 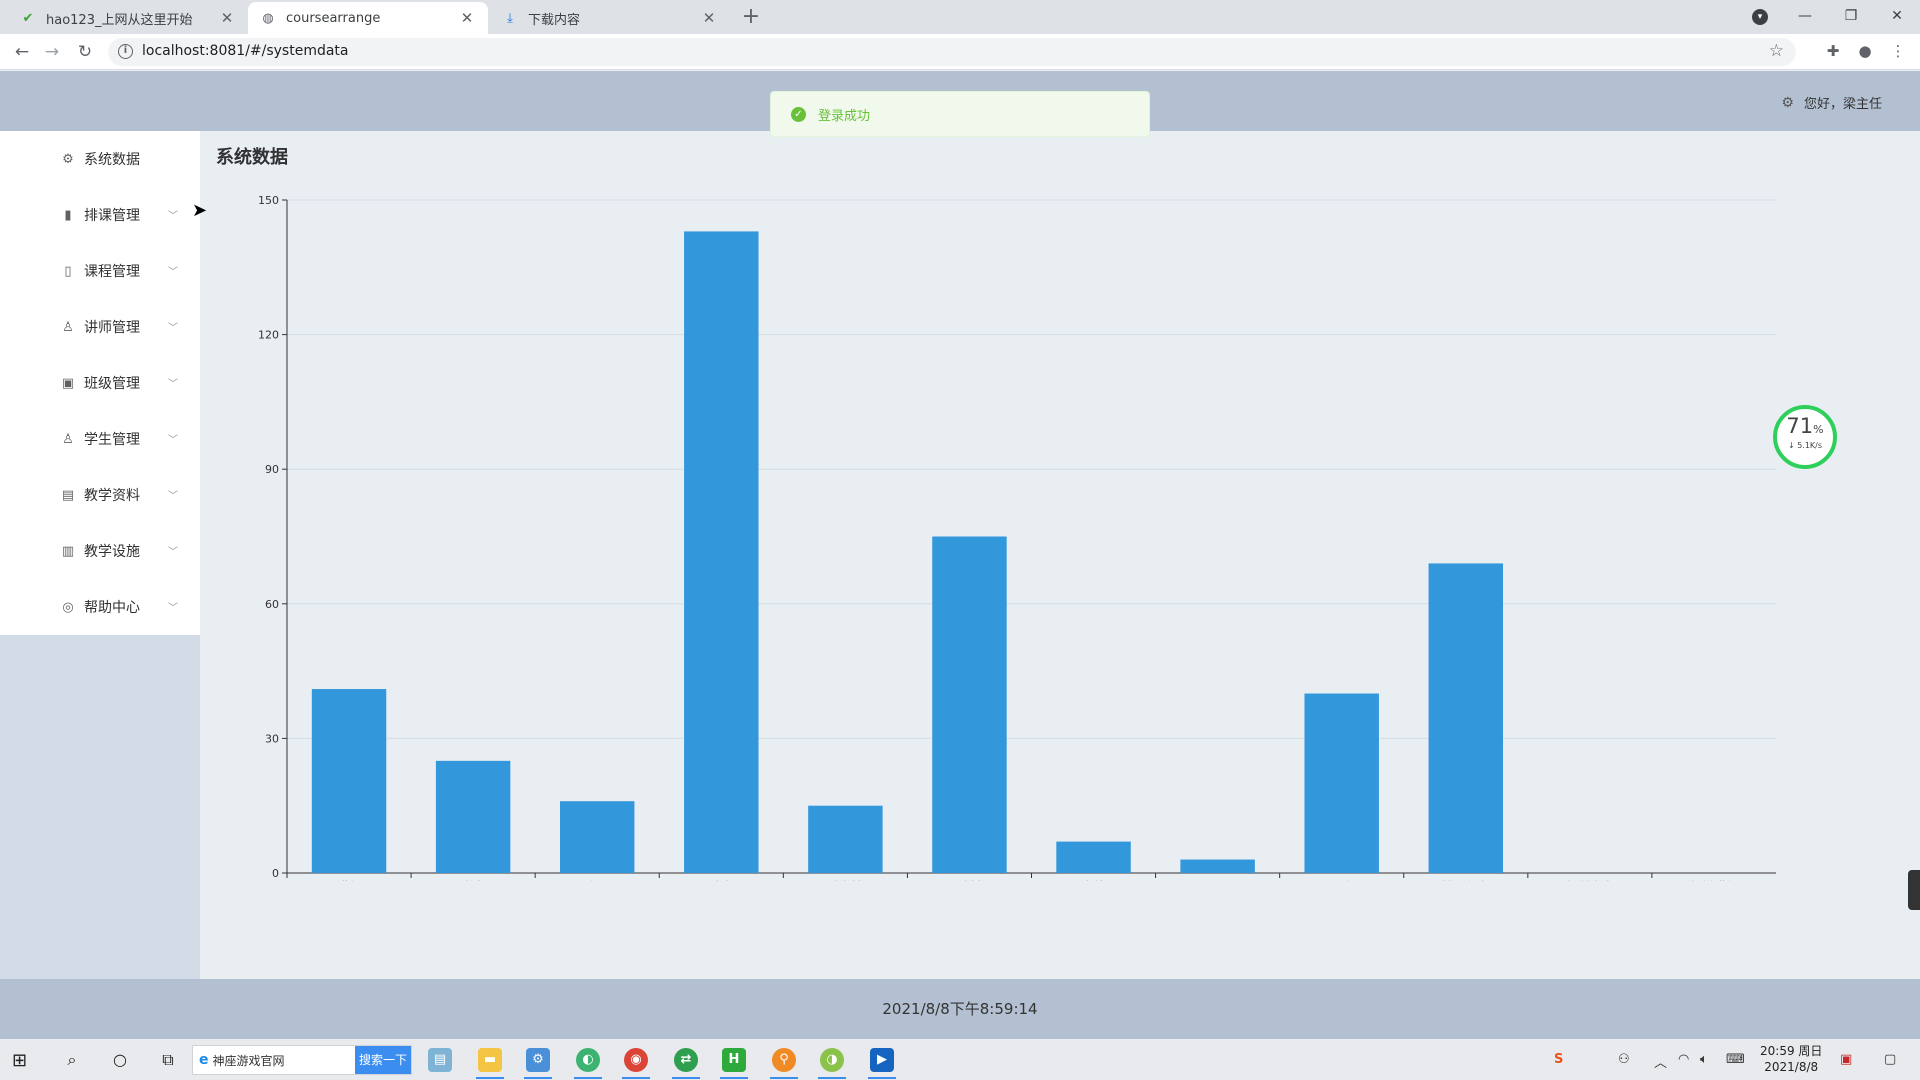 I want to click on url-text: localhost:8081/#/systemdata, so click(x=245, y=51).